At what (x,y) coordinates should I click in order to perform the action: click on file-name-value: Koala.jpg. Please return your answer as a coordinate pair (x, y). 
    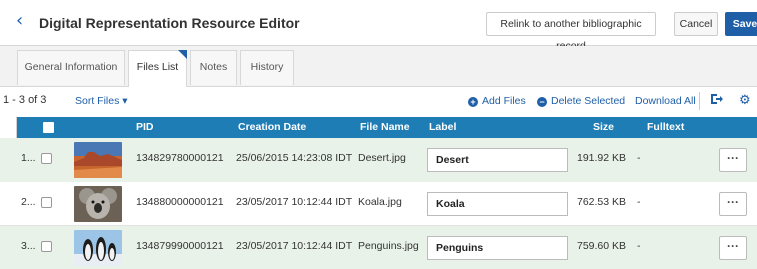
    Looking at the image, I should click on (380, 202).